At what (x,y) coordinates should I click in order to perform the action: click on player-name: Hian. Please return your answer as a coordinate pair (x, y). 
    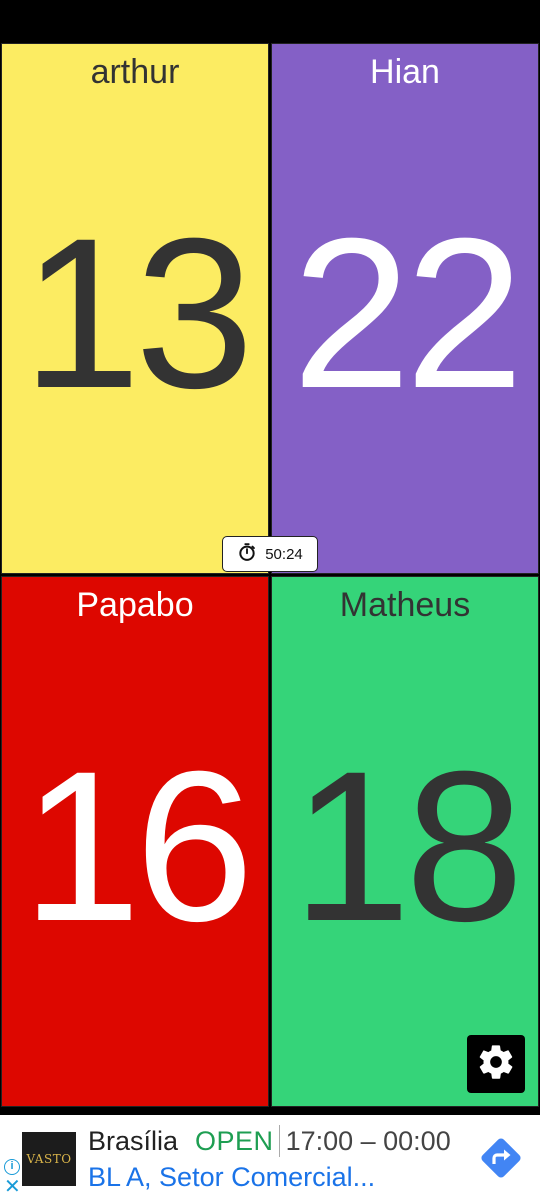
    Looking at the image, I should click on (405, 72).